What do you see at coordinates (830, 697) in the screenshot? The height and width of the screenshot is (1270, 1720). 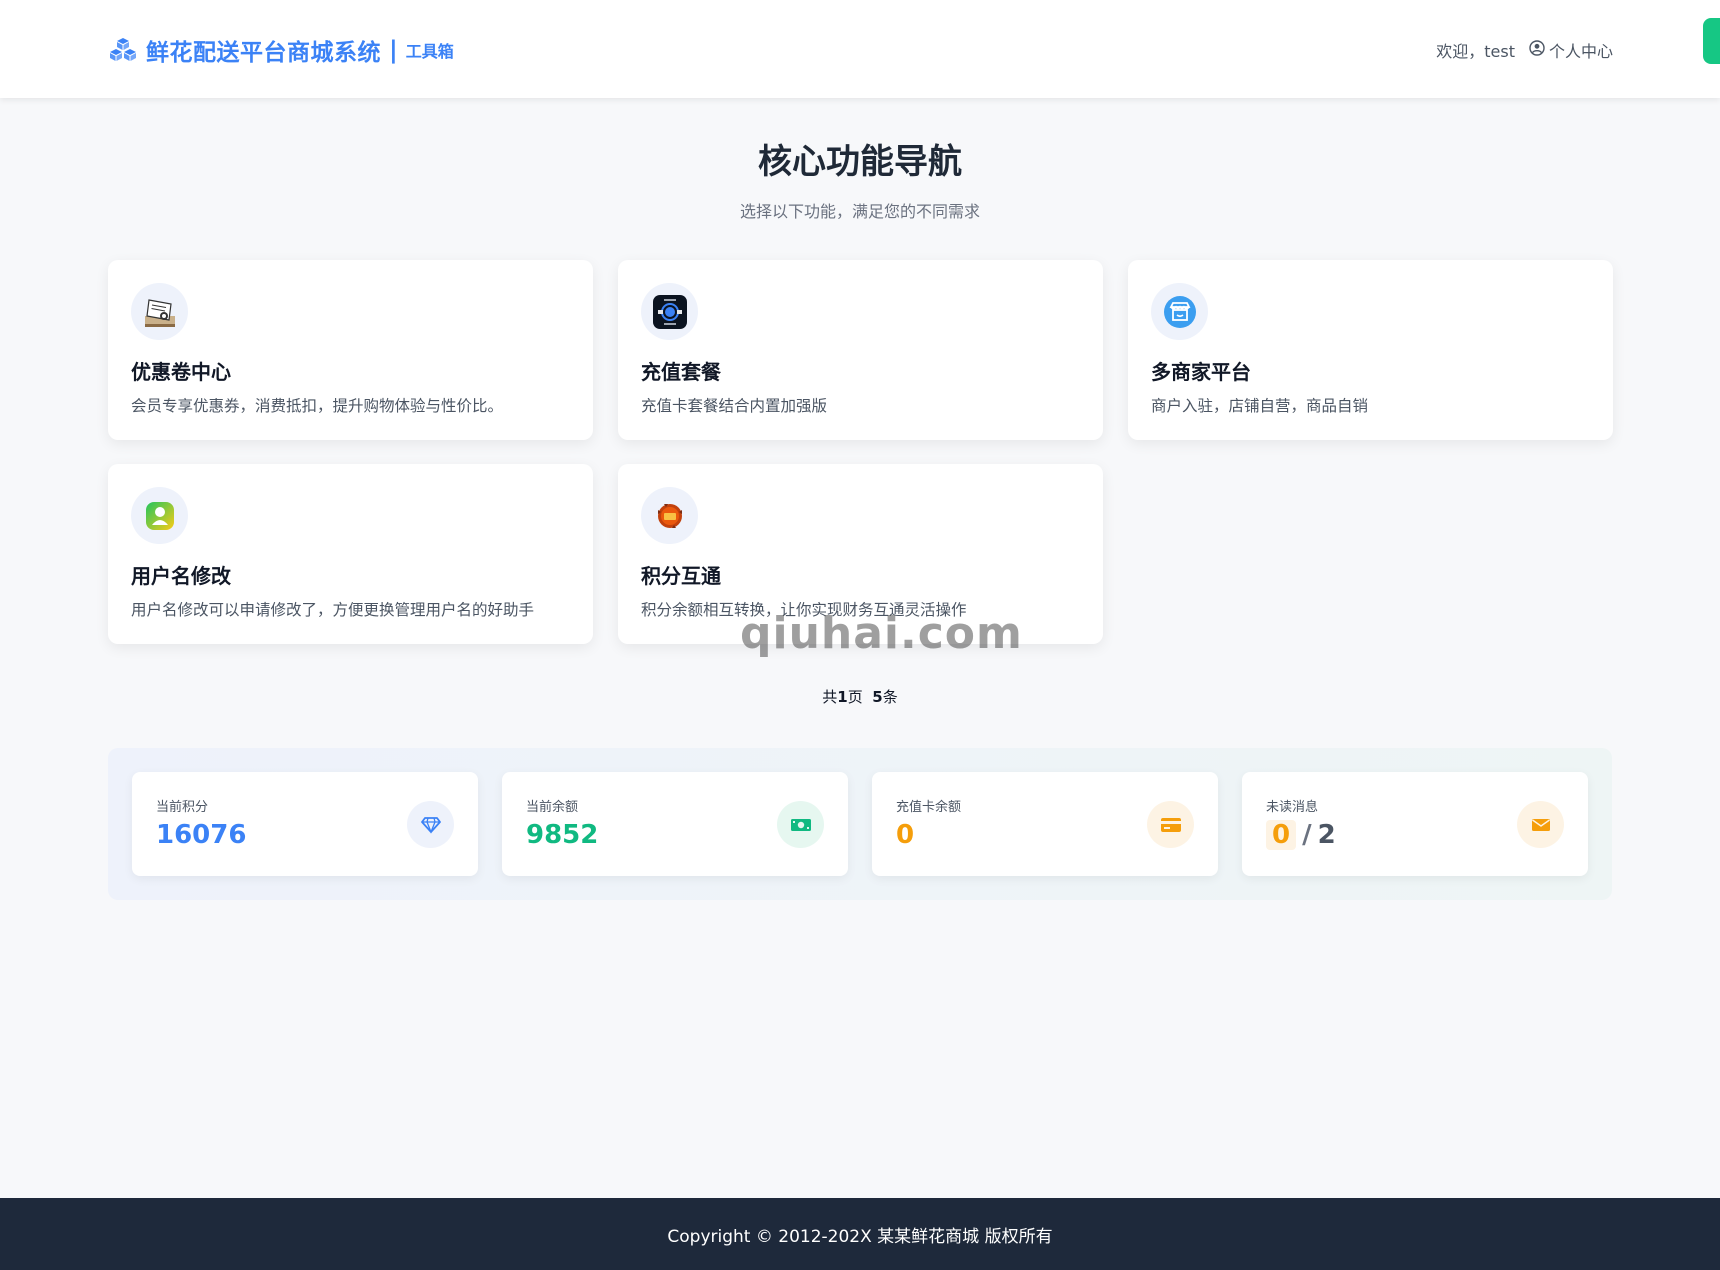 I see `pager-prefix: 共` at bounding box center [830, 697].